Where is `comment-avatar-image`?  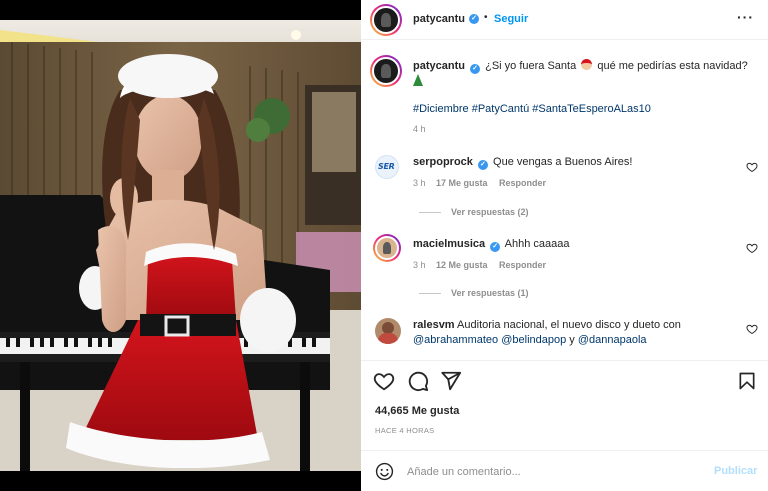
comment-avatar-image is located at coordinates (387, 248).